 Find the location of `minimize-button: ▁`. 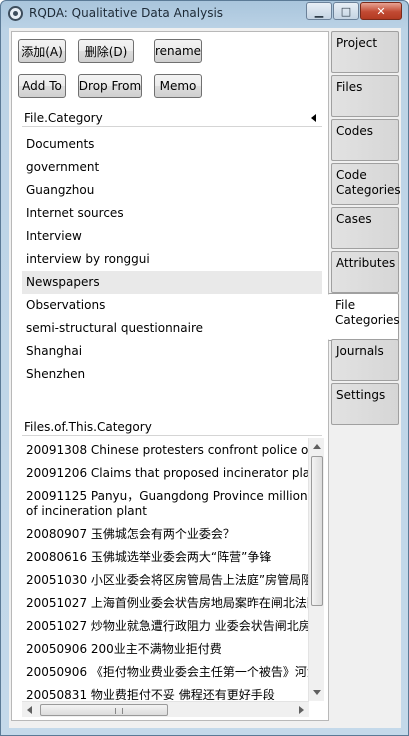

minimize-button: ▁ is located at coordinates (319, 11).